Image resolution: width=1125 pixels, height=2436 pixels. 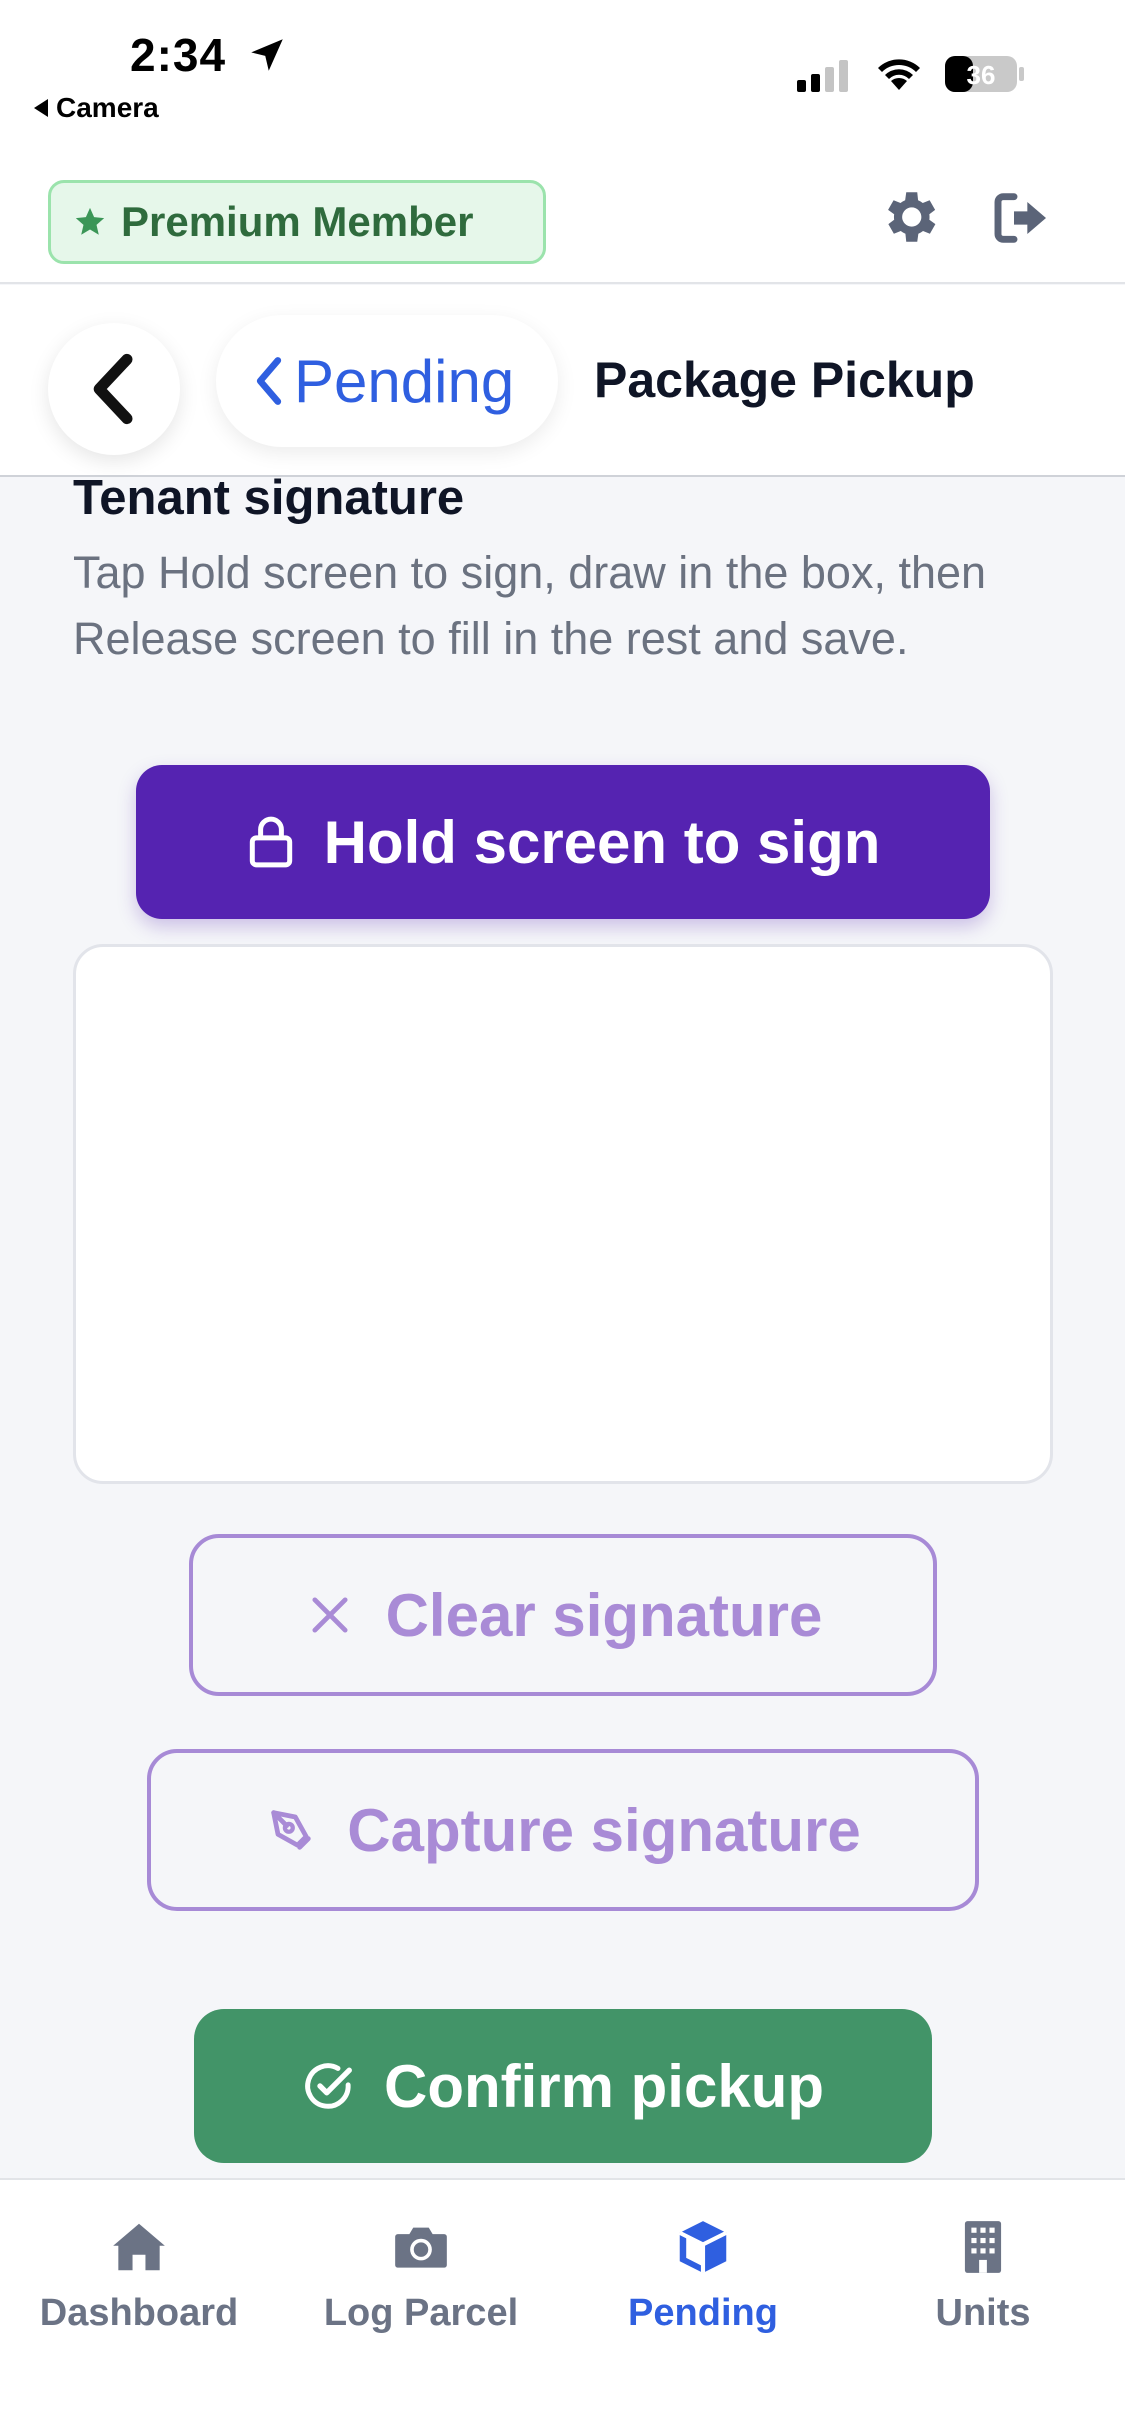 I want to click on close-icon, so click(x=330, y=1615).